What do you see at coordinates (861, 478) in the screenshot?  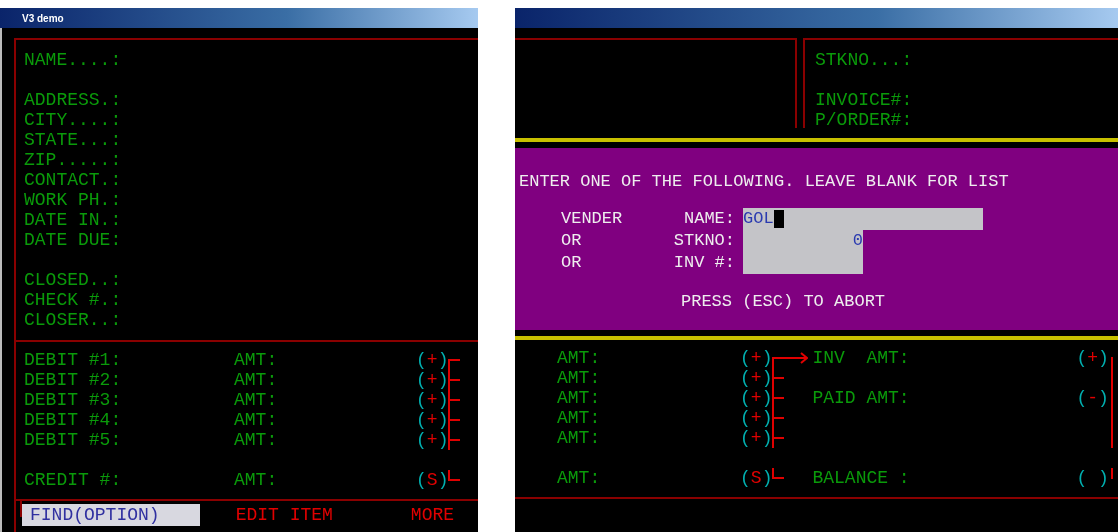 I see `field-label: BALANCE :` at bounding box center [861, 478].